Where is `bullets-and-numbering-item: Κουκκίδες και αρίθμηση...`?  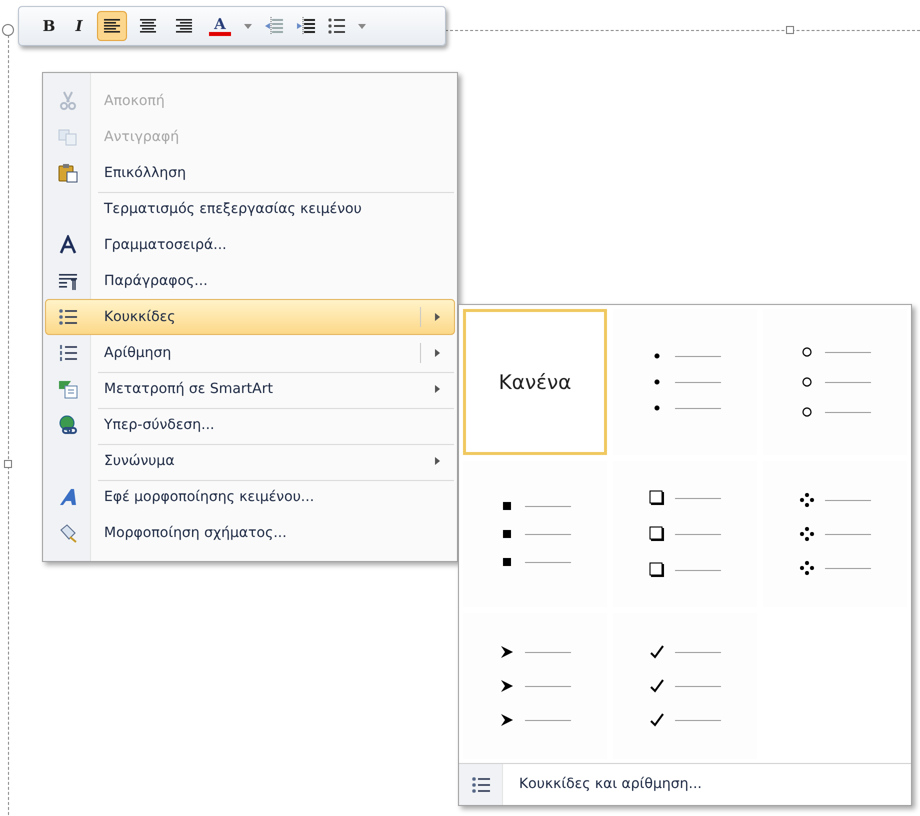
bullets-and-numbering-item: Κουκκίδες και αρίθμηση... is located at coordinates (685, 784).